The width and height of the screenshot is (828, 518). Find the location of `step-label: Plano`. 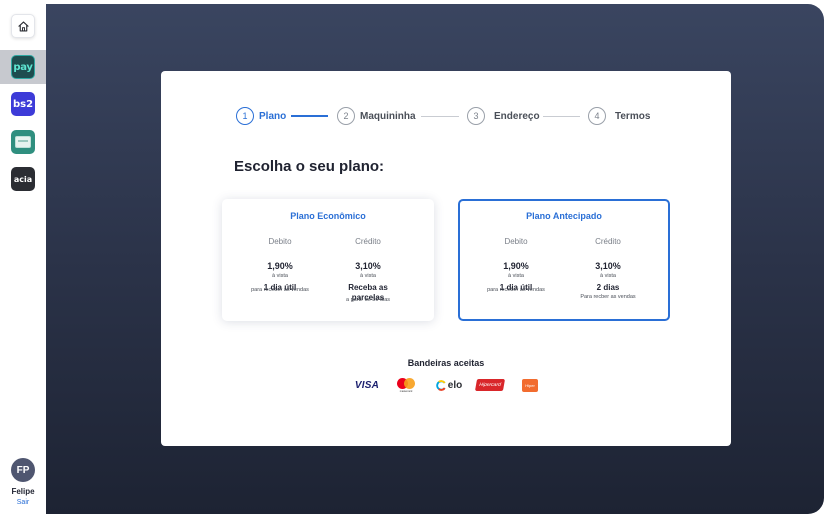

step-label: Plano is located at coordinates (273, 116).